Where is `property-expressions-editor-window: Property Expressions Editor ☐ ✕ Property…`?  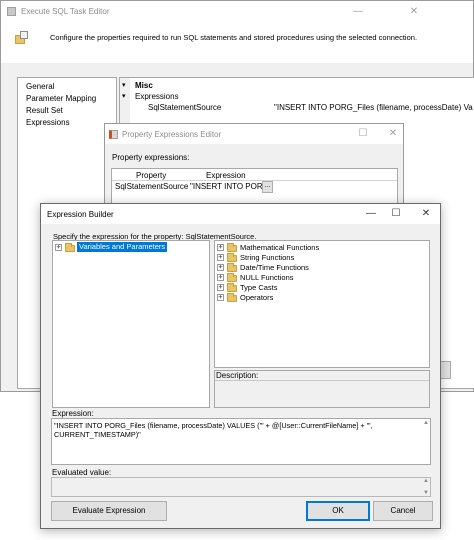 property-expressions-editor-window: Property Expressions Editor ☐ ✕ Property… is located at coordinates (254, 168).